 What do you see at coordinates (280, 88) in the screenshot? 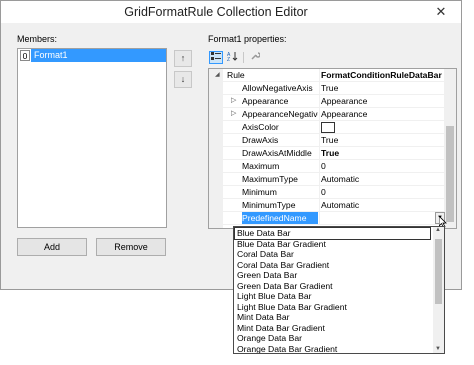
I see `property-name: AllowNegativeAxis` at bounding box center [280, 88].